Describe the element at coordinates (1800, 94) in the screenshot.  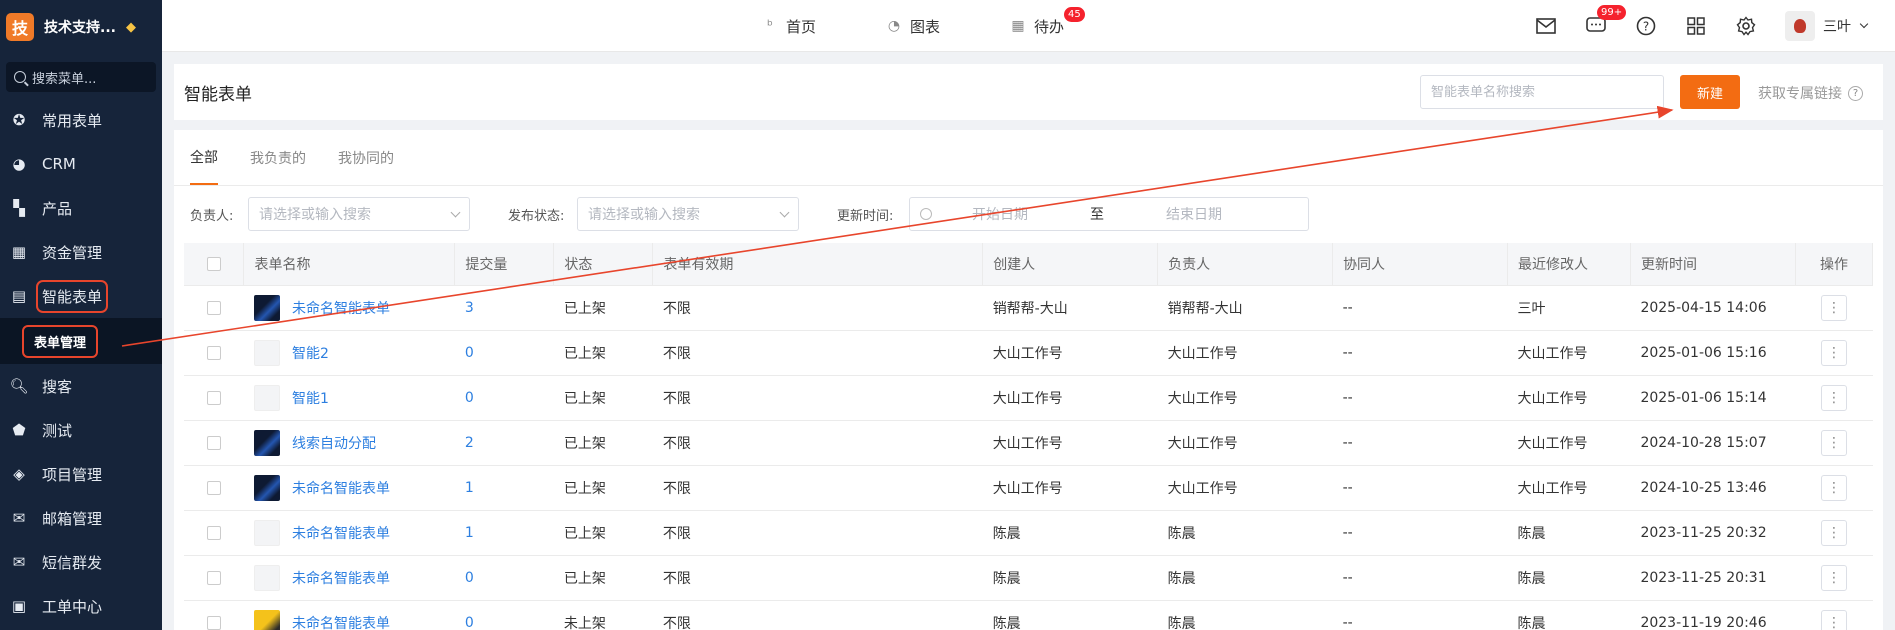
I see `get-link-label: 获取专属链接` at that location.